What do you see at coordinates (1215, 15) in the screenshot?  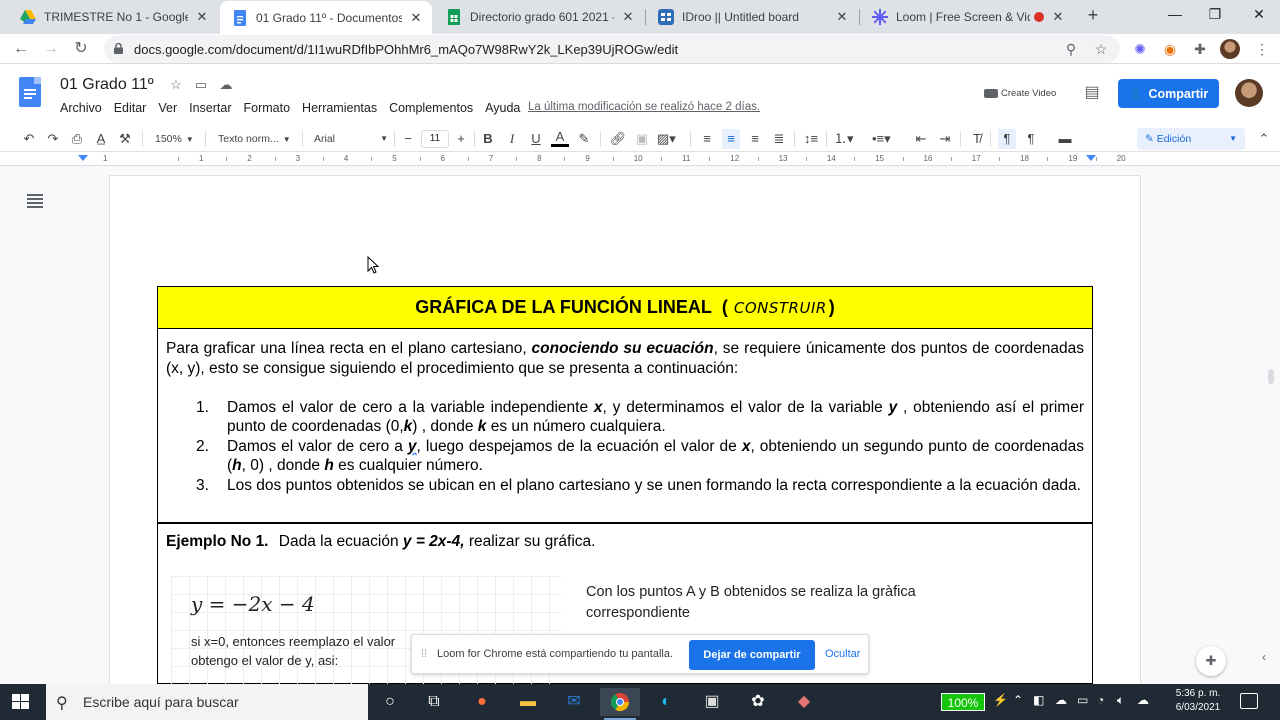 I see `restore-icon: ❐` at bounding box center [1215, 15].